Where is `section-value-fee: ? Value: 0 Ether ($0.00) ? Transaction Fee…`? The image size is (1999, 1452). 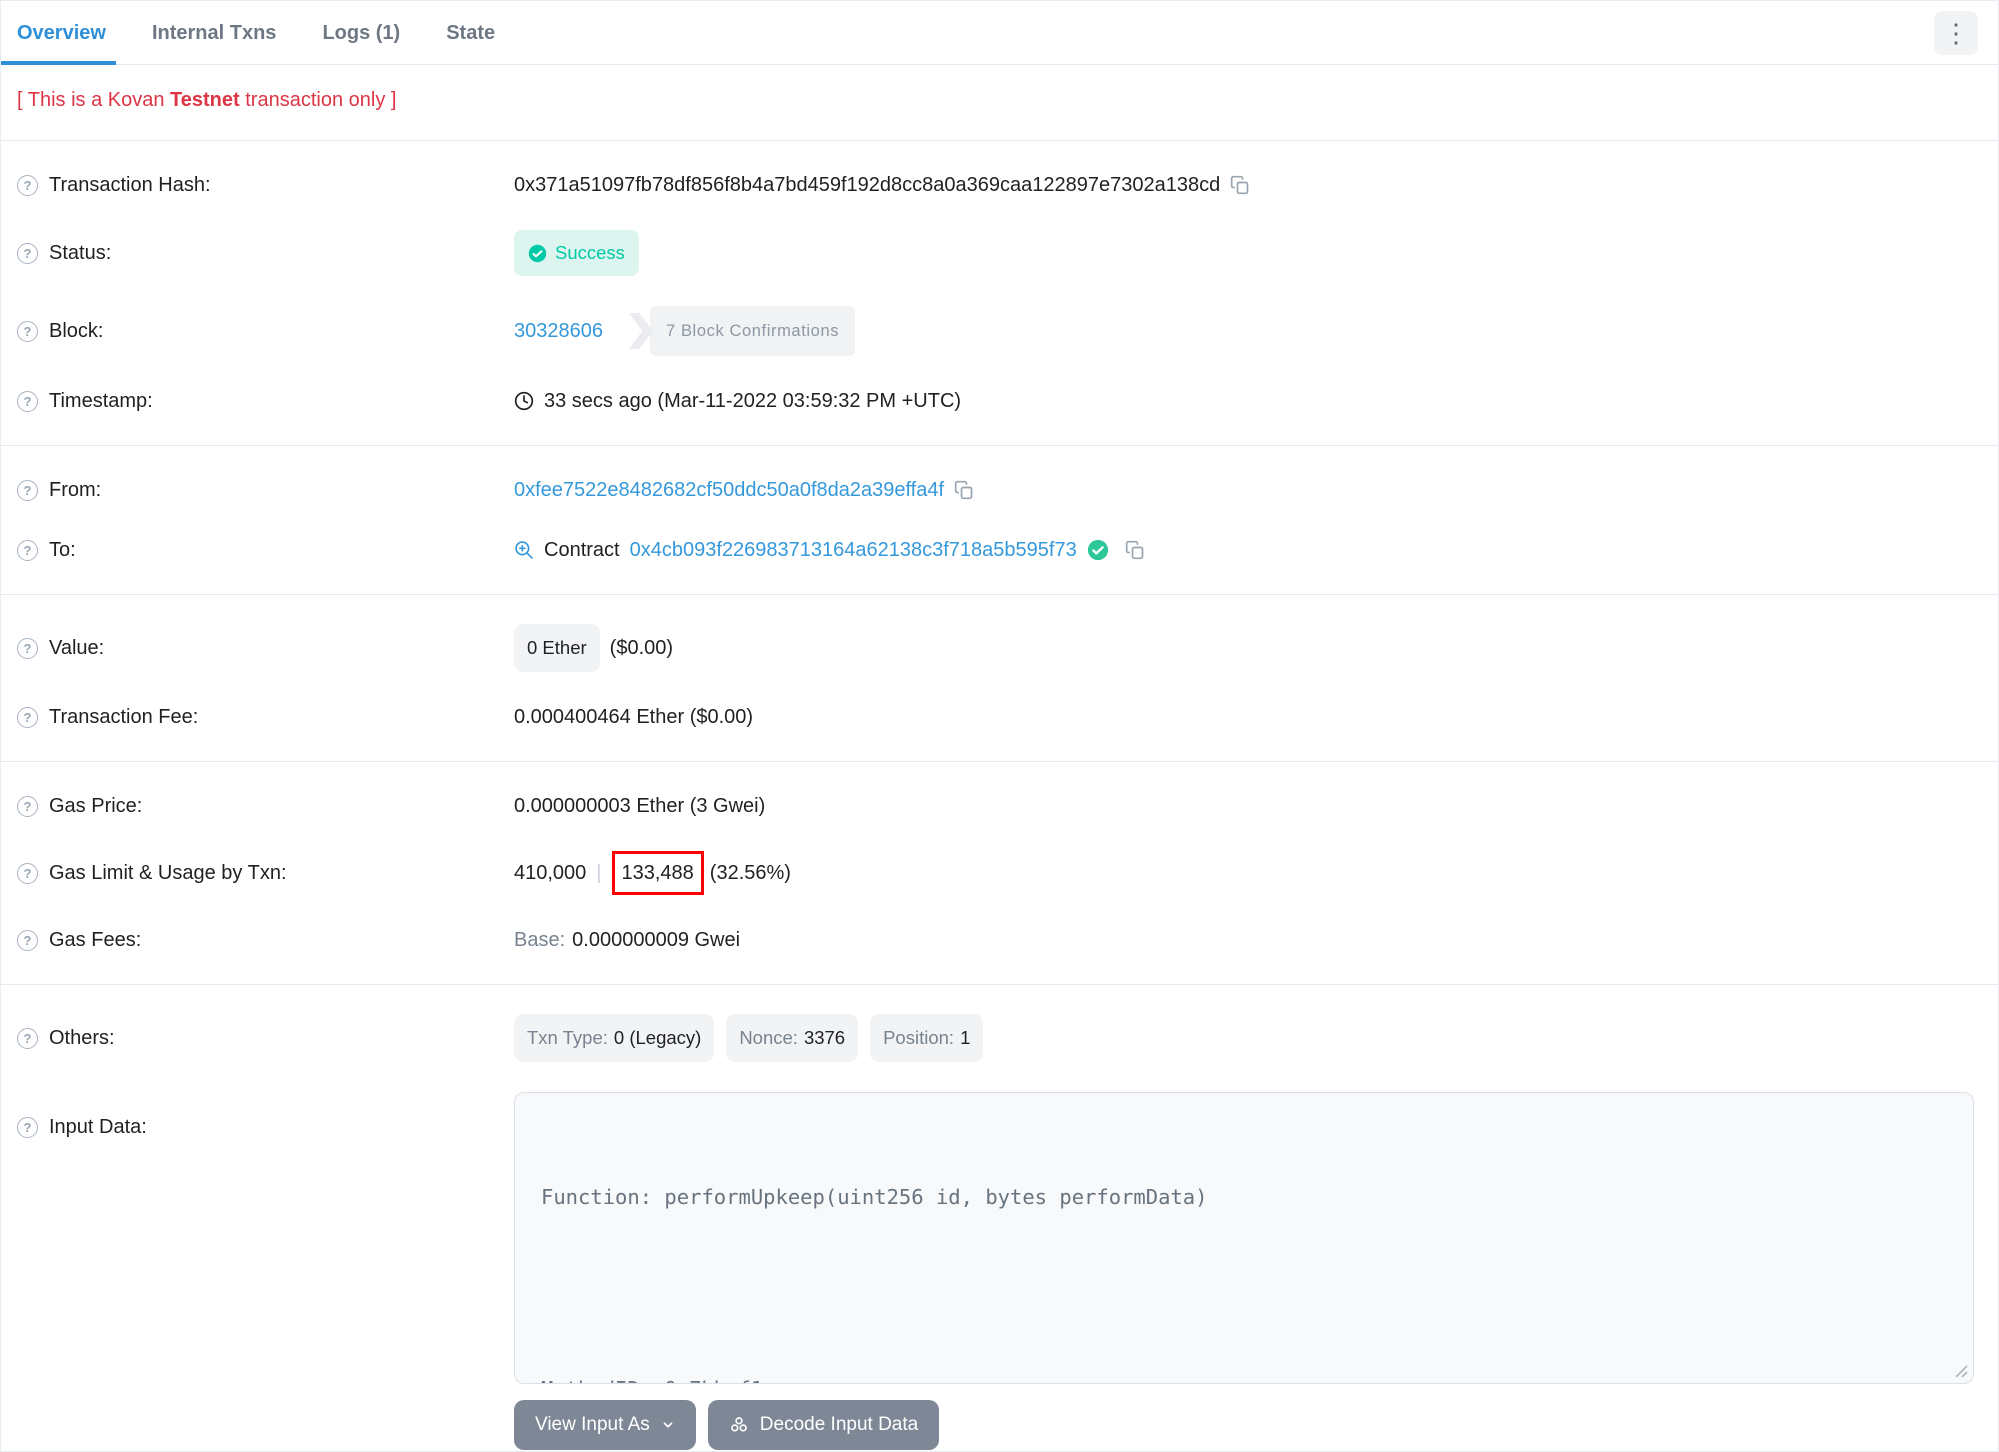
section-value-fee: ? Value: 0 Ether ($0.00) ? Transaction Fee… is located at coordinates (999, 678).